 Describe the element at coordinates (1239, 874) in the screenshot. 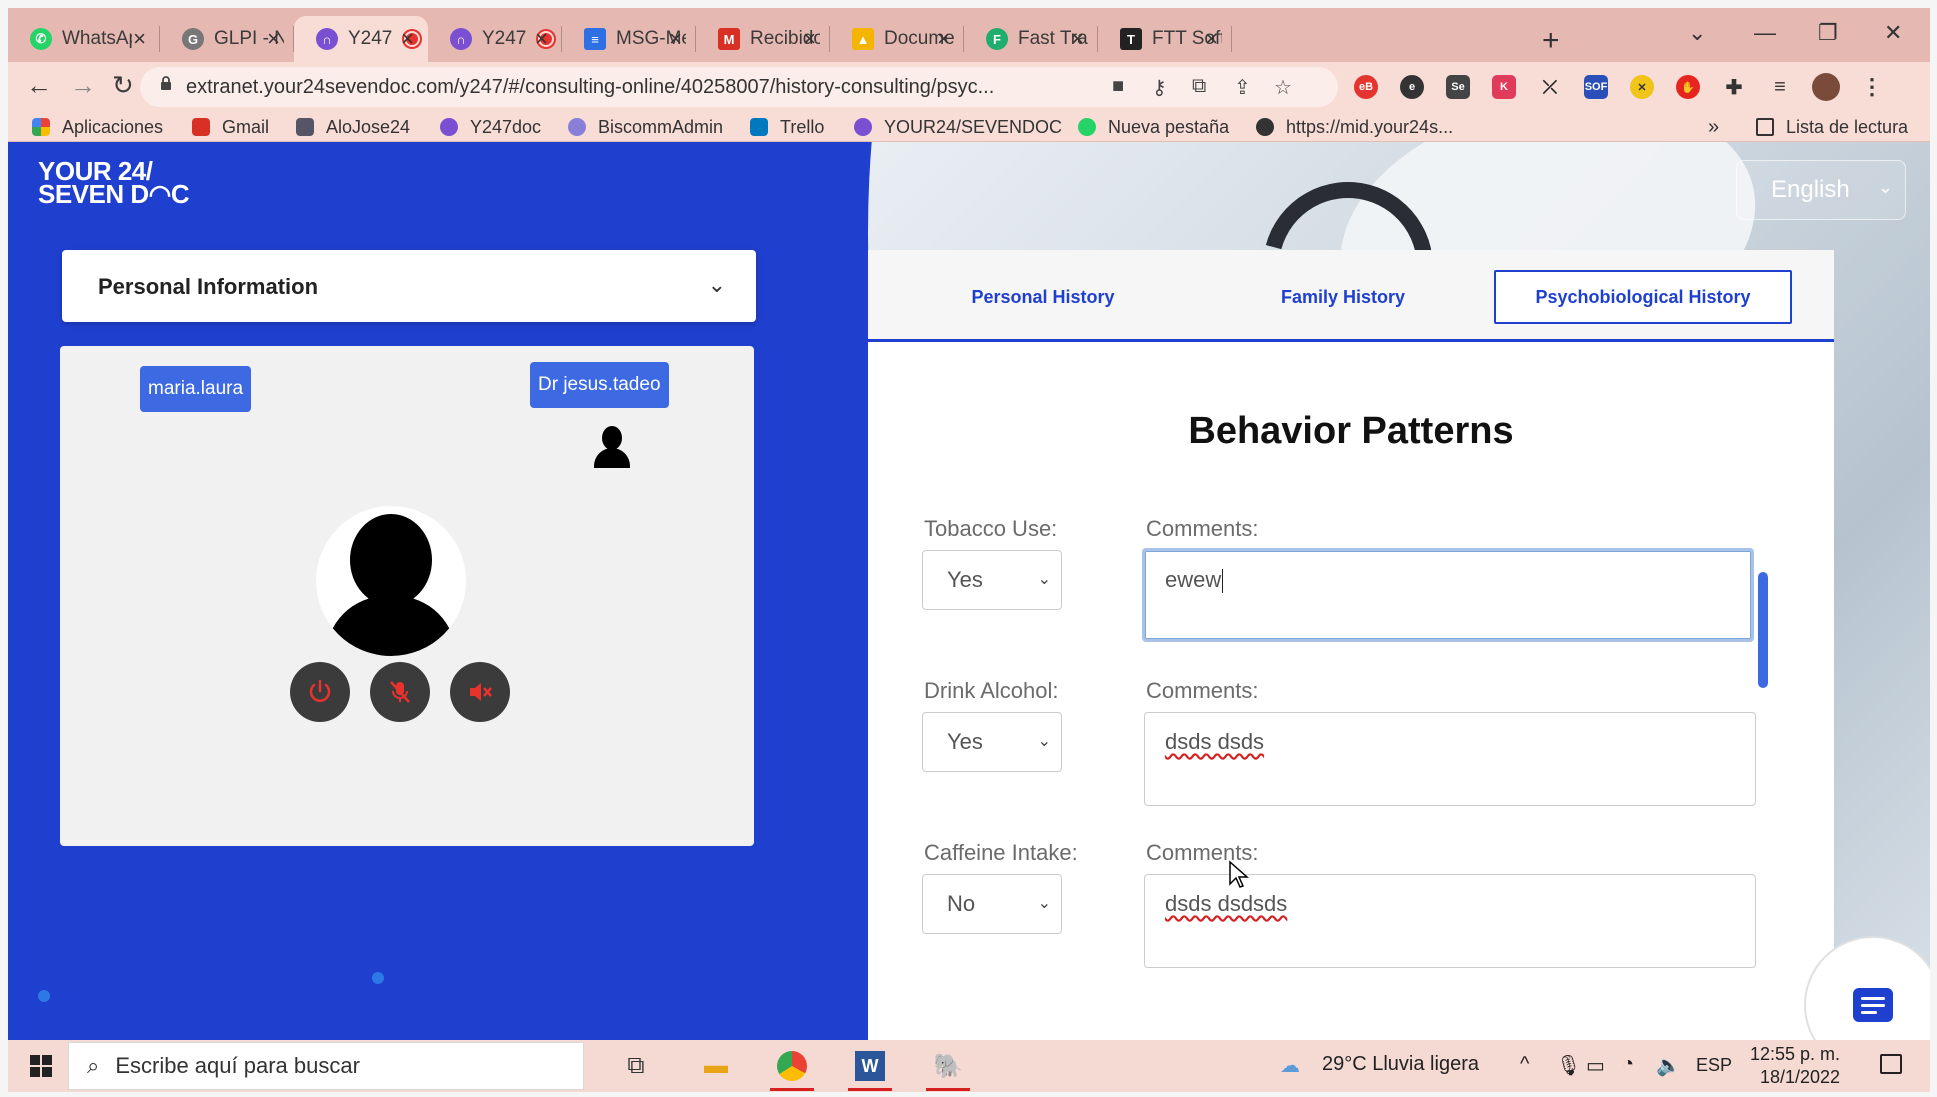

I see `mouse-cursor-icon` at that location.